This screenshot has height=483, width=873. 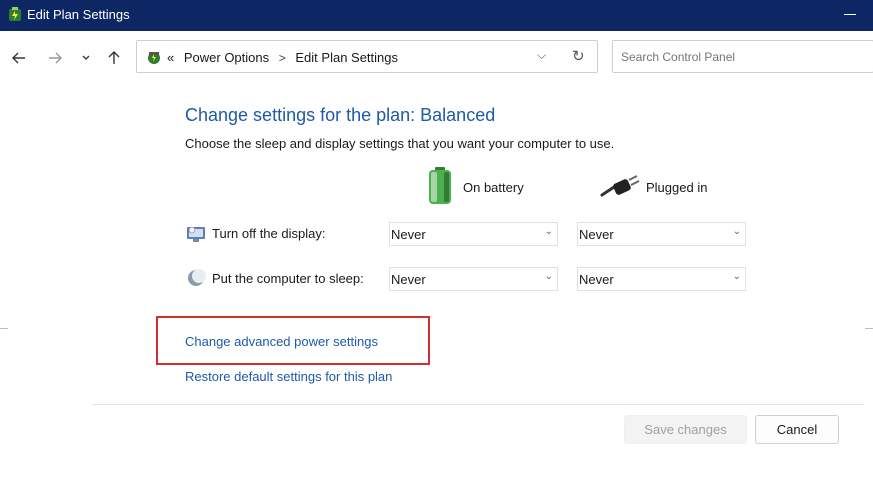 What do you see at coordinates (440, 185) in the screenshot?
I see `battery-icon` at bounding box center [440, 185].